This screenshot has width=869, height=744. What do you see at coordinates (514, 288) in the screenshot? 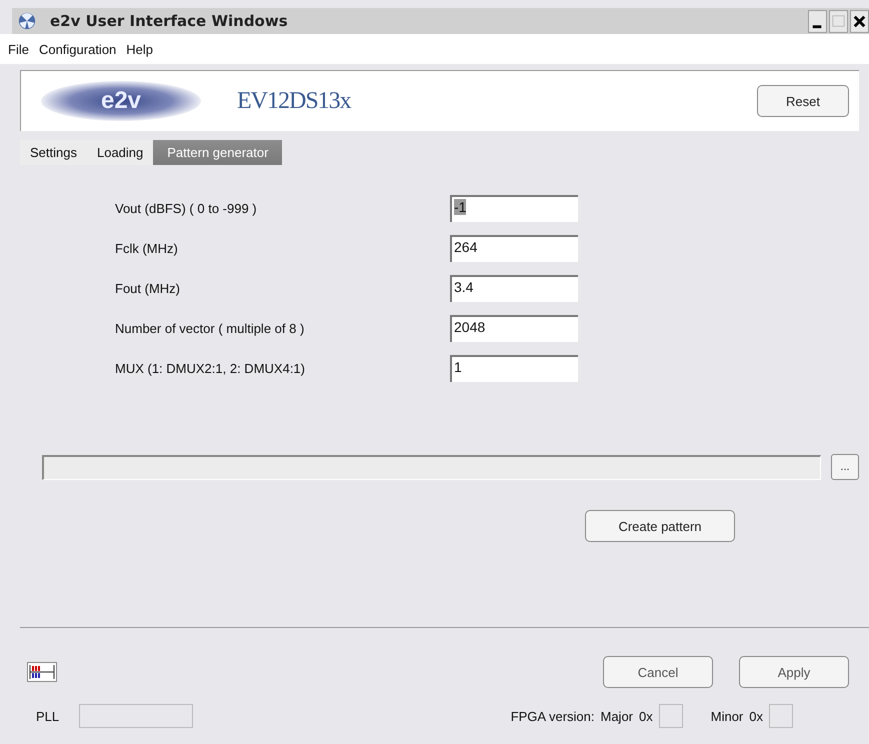
I see `input-field: 3.4` at bounding box center [514, 288].